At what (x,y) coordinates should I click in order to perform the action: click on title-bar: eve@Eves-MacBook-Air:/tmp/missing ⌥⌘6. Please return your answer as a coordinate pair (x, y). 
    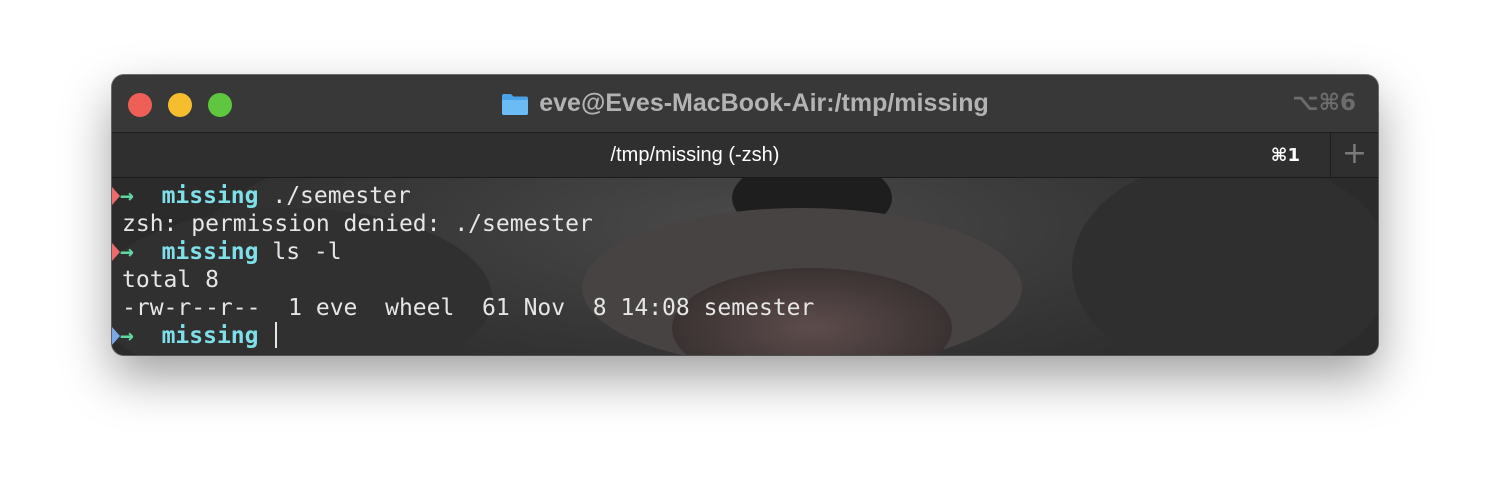
    Looking at the image, I should click on (745, 103).